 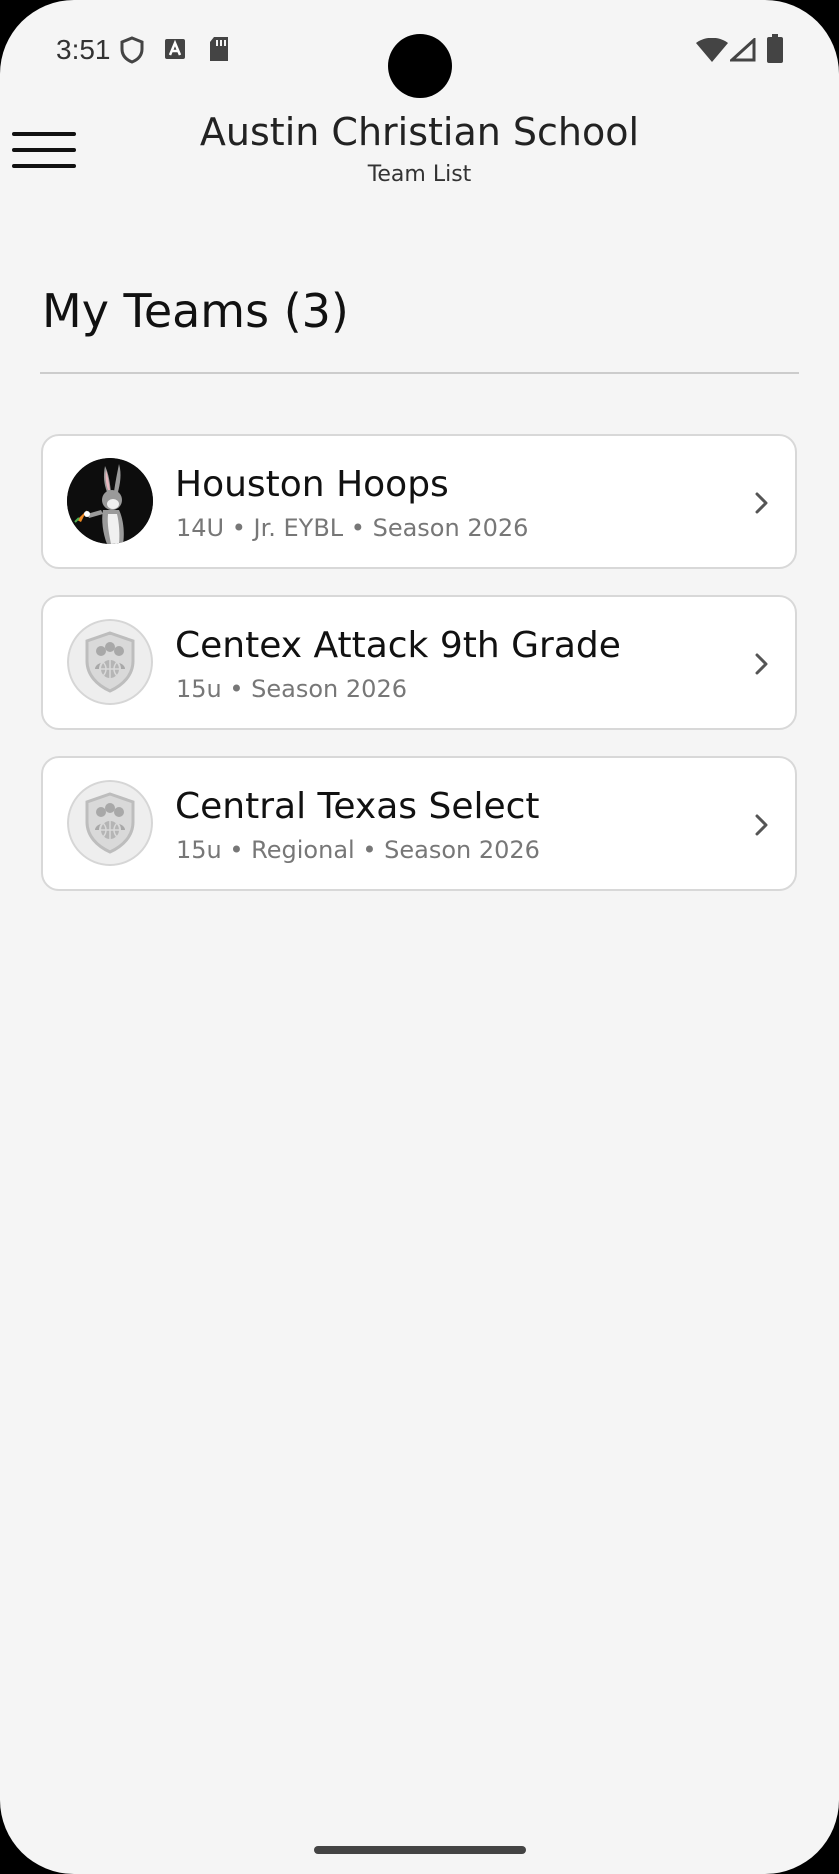 What do you see at coordinates (352, 528) in the screenshot?
I see `team-meta: 14U • Jr. EYBL • Season 2026` at bounding box center [352, 528].